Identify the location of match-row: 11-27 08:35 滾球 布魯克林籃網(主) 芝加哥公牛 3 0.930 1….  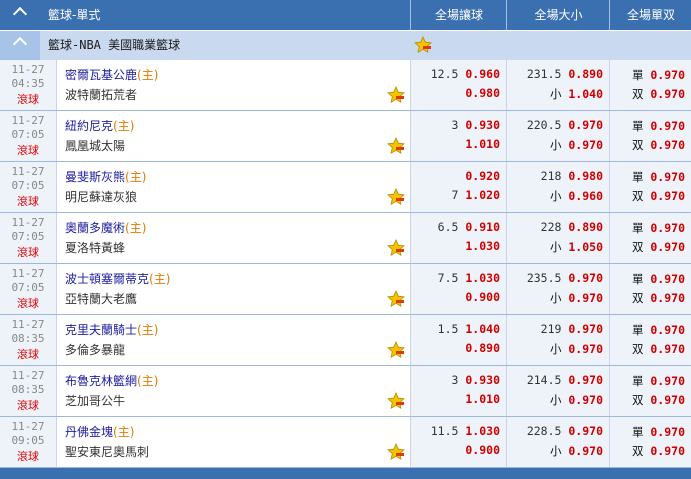
(345, 391).